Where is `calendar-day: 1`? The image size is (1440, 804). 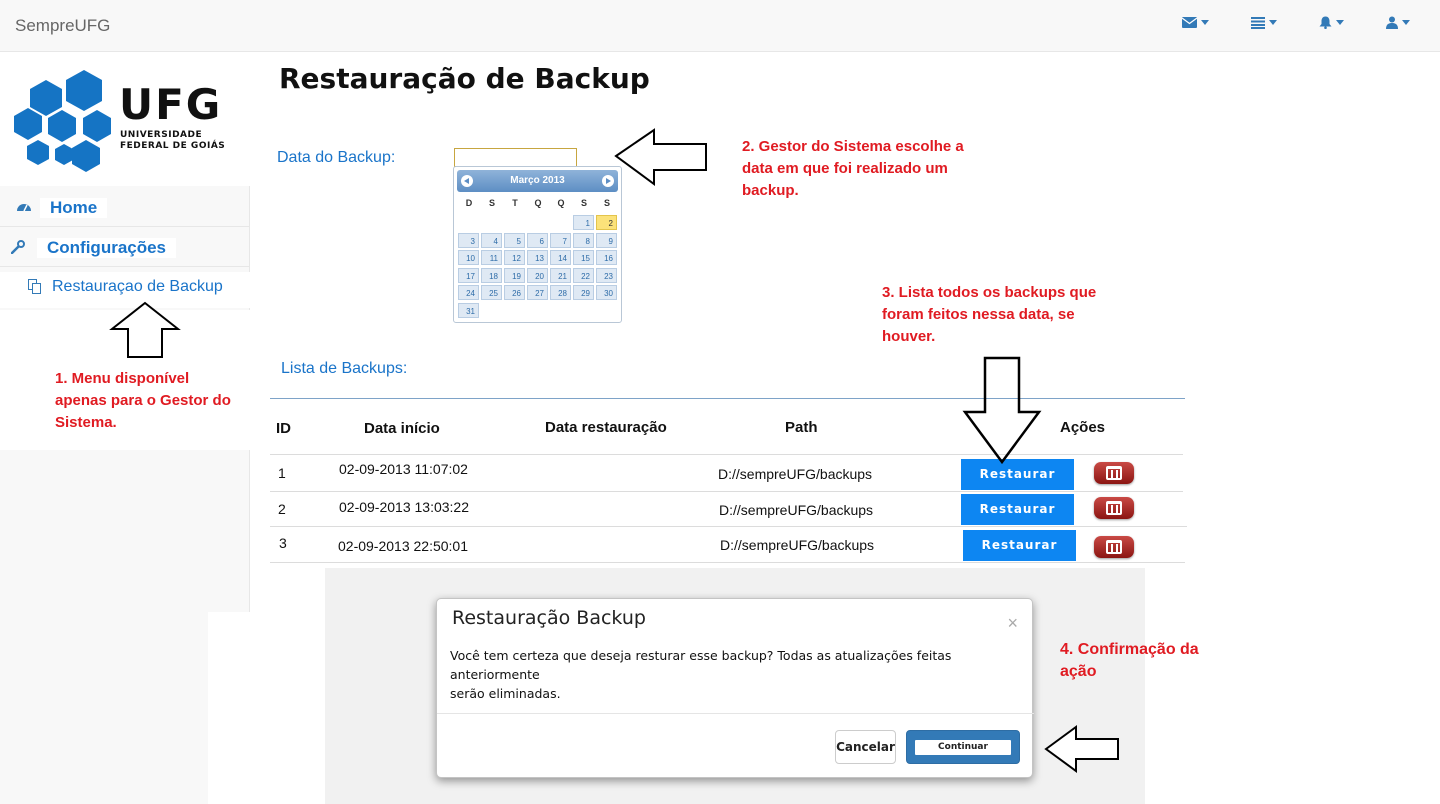
calendar-day: 1 is located at coordinates (583, 222).